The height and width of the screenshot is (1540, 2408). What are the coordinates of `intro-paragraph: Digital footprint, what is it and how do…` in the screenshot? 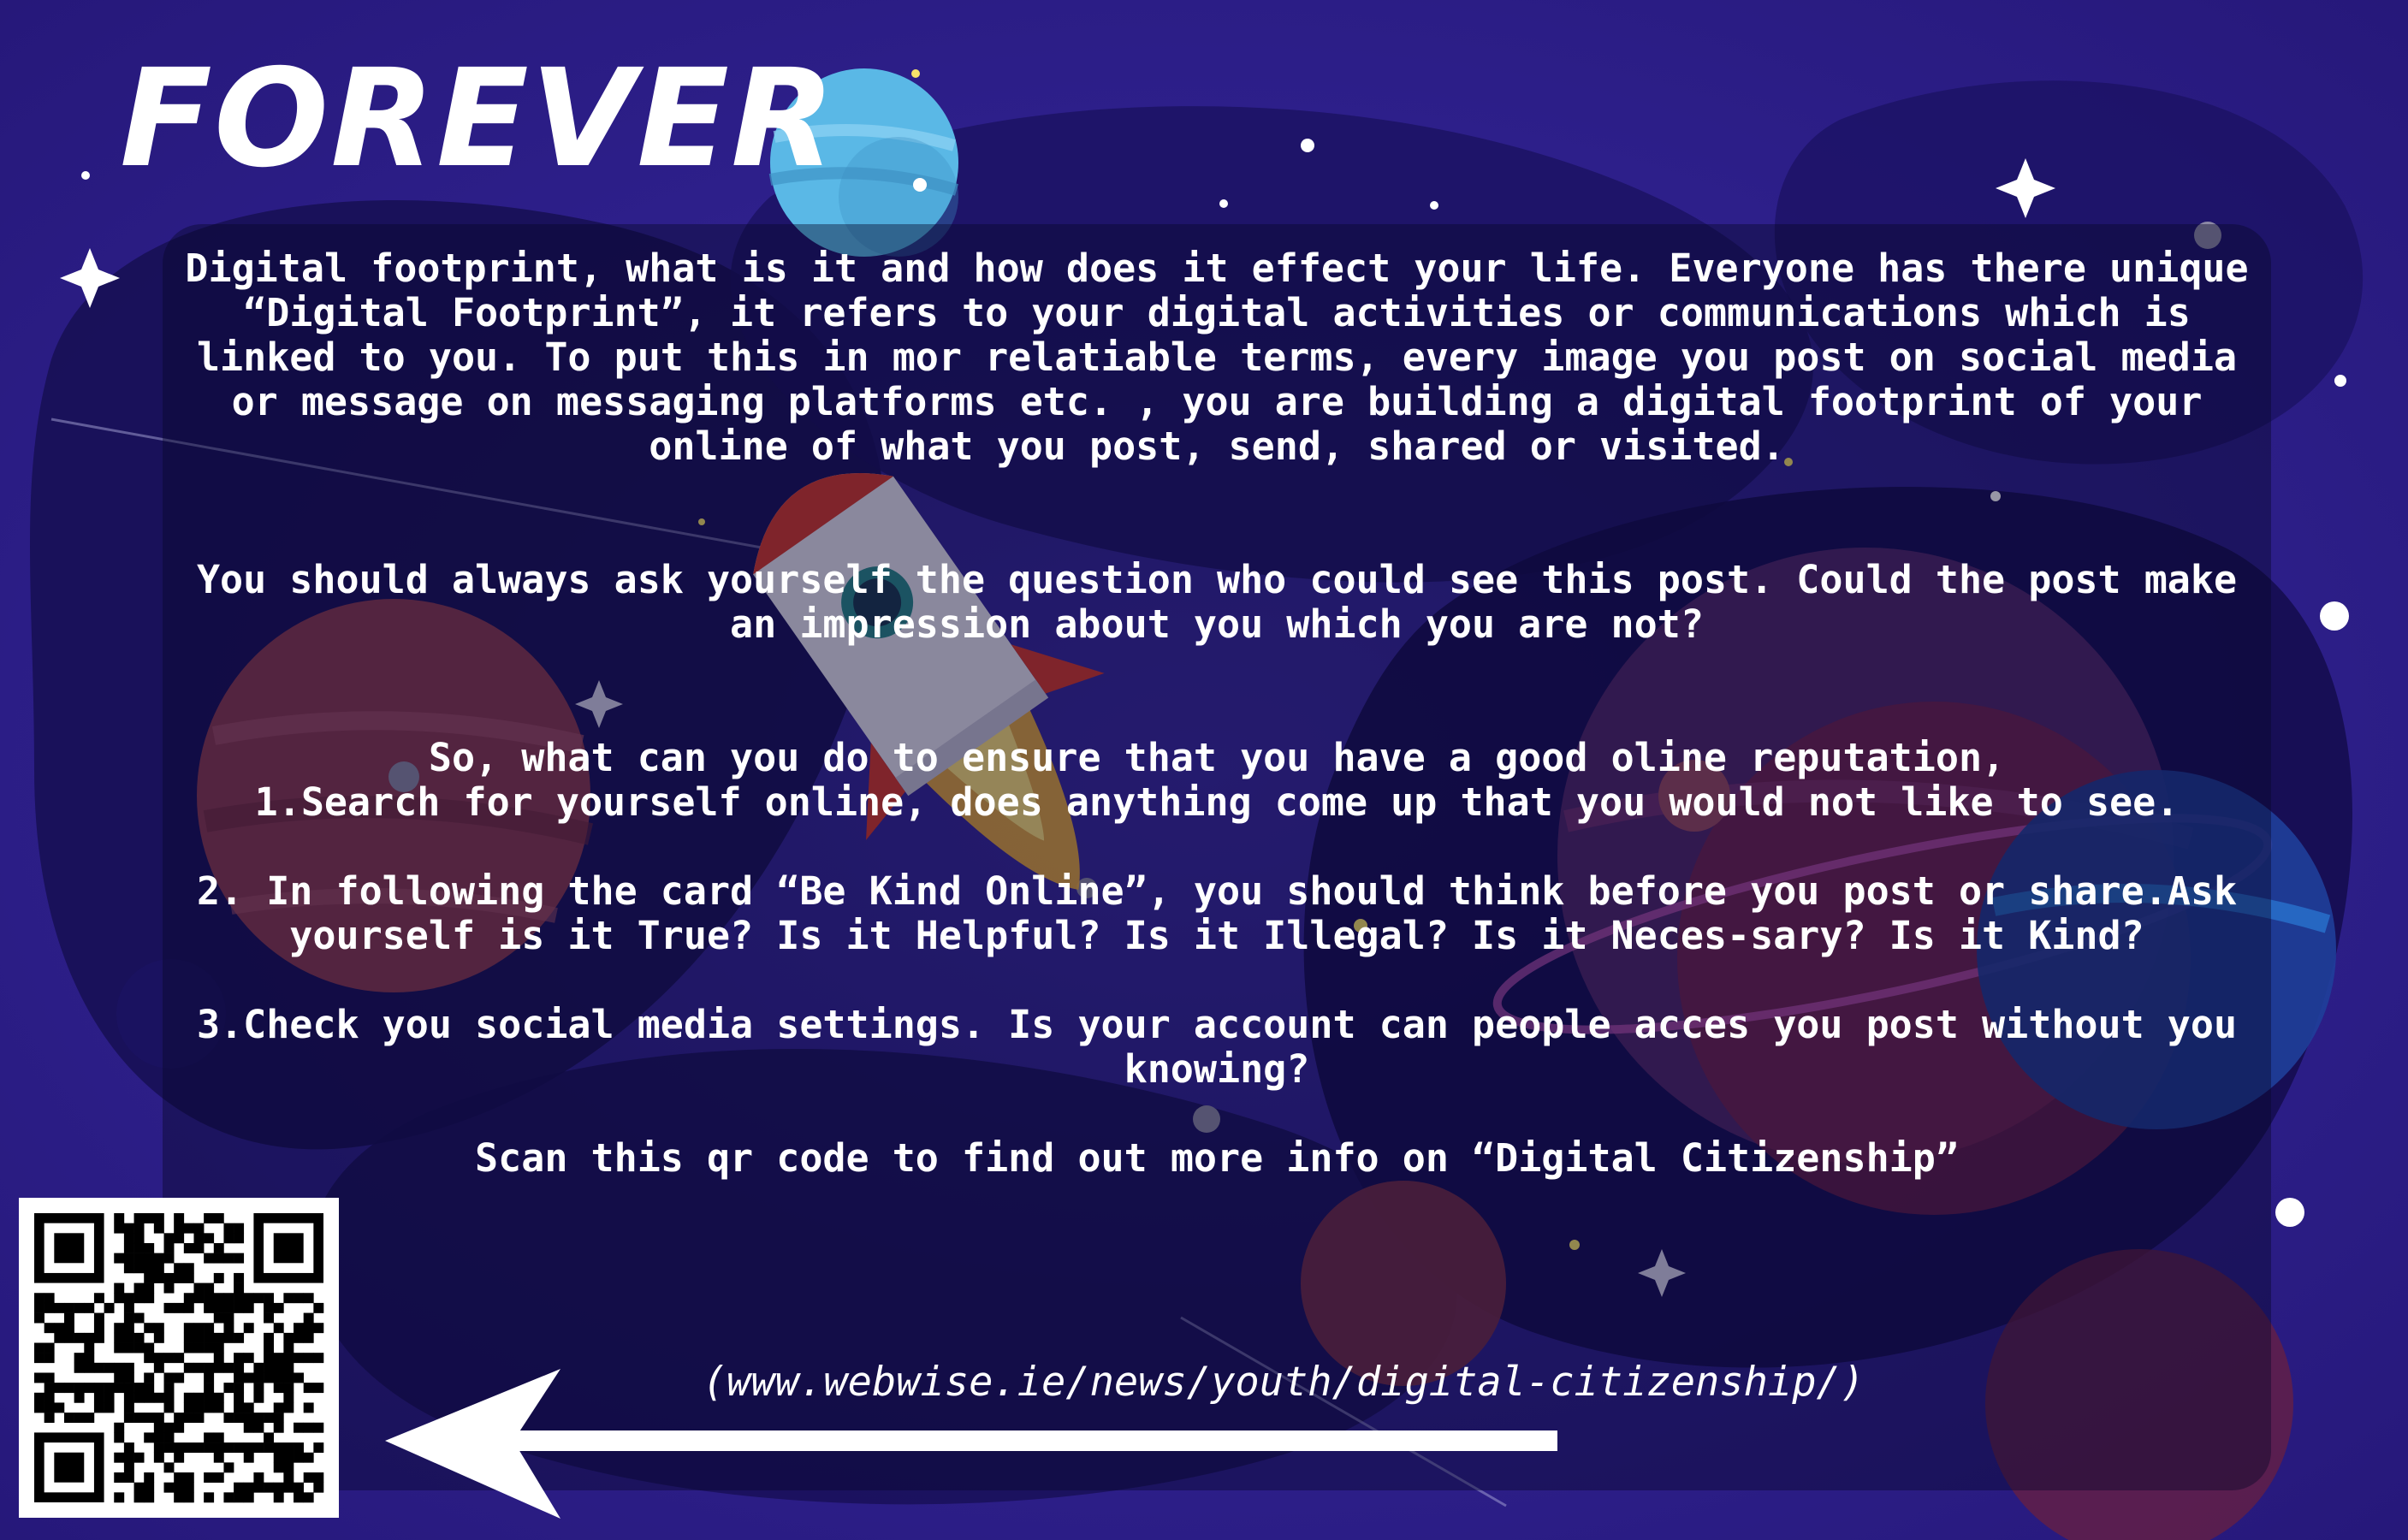 It's located at (1217, 357).